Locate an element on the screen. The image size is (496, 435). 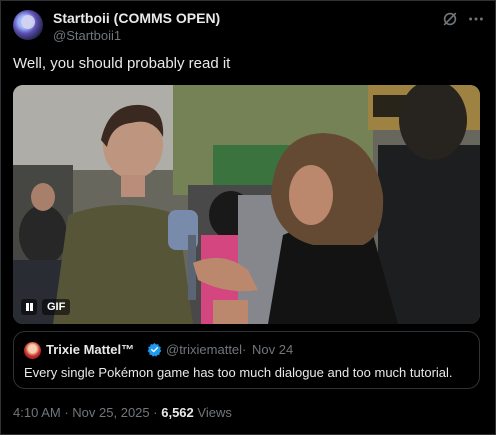
grok-icon is located at coordinates (450, 19).